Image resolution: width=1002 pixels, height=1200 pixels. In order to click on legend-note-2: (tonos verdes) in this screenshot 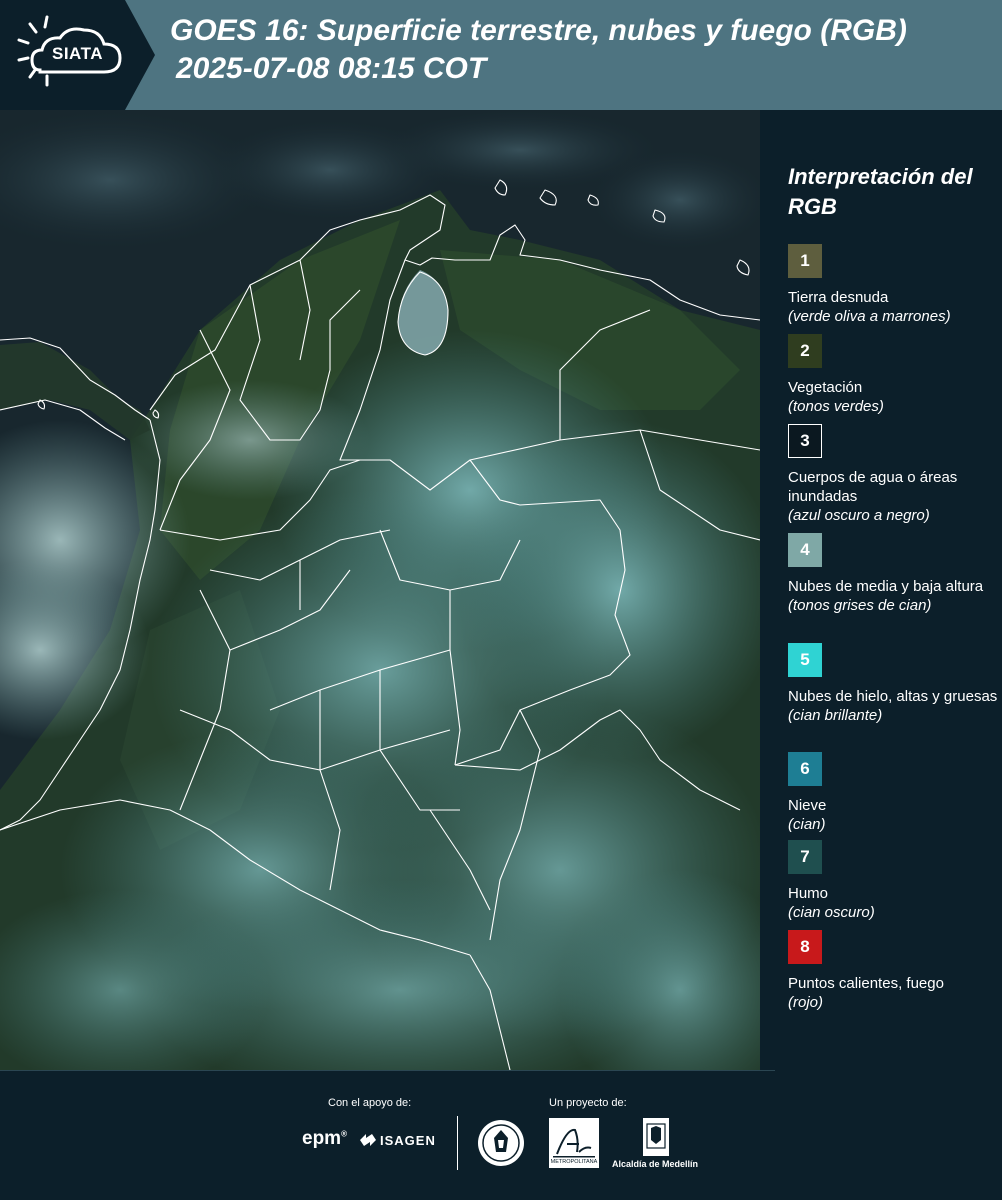, I will do `click(836, 406)`.